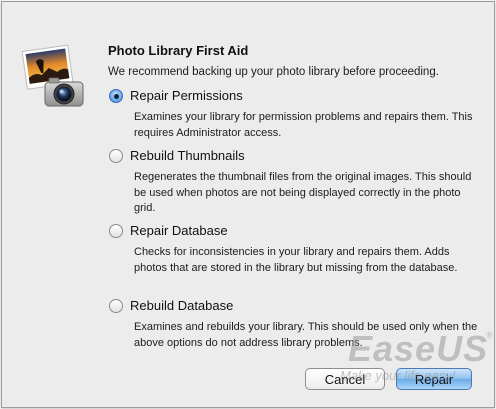 The image size is (496, 409). What do you see at coordinates (186, 95) in the screenshot?
I see `option-label-repair-permissions: Repair Permissions` at bounding box center [186, 95].